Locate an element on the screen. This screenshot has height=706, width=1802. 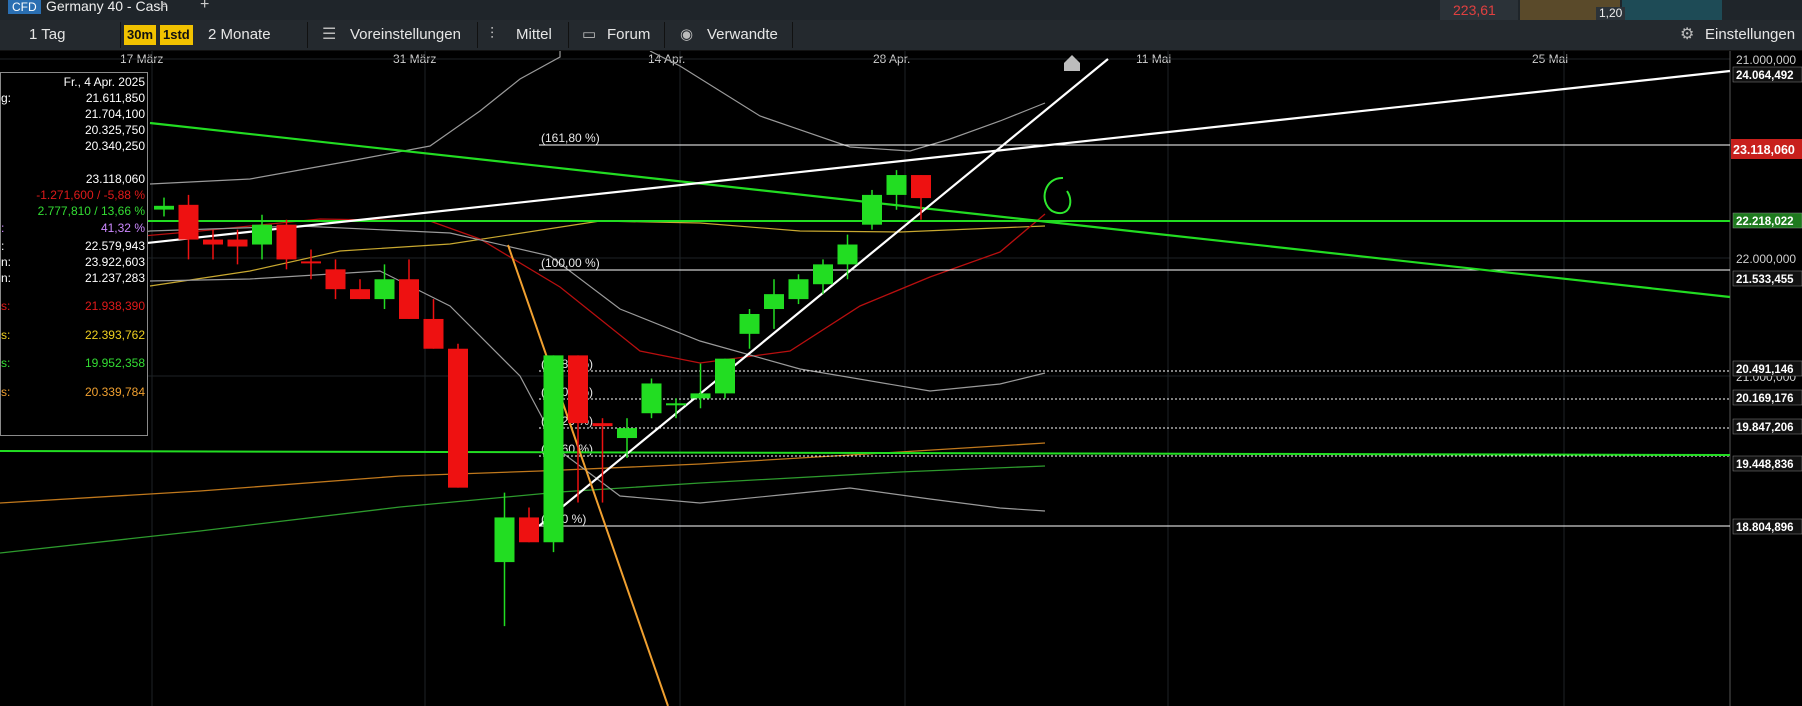
last-price-label: 23.118,060 is located at coordinates (1764, 150).